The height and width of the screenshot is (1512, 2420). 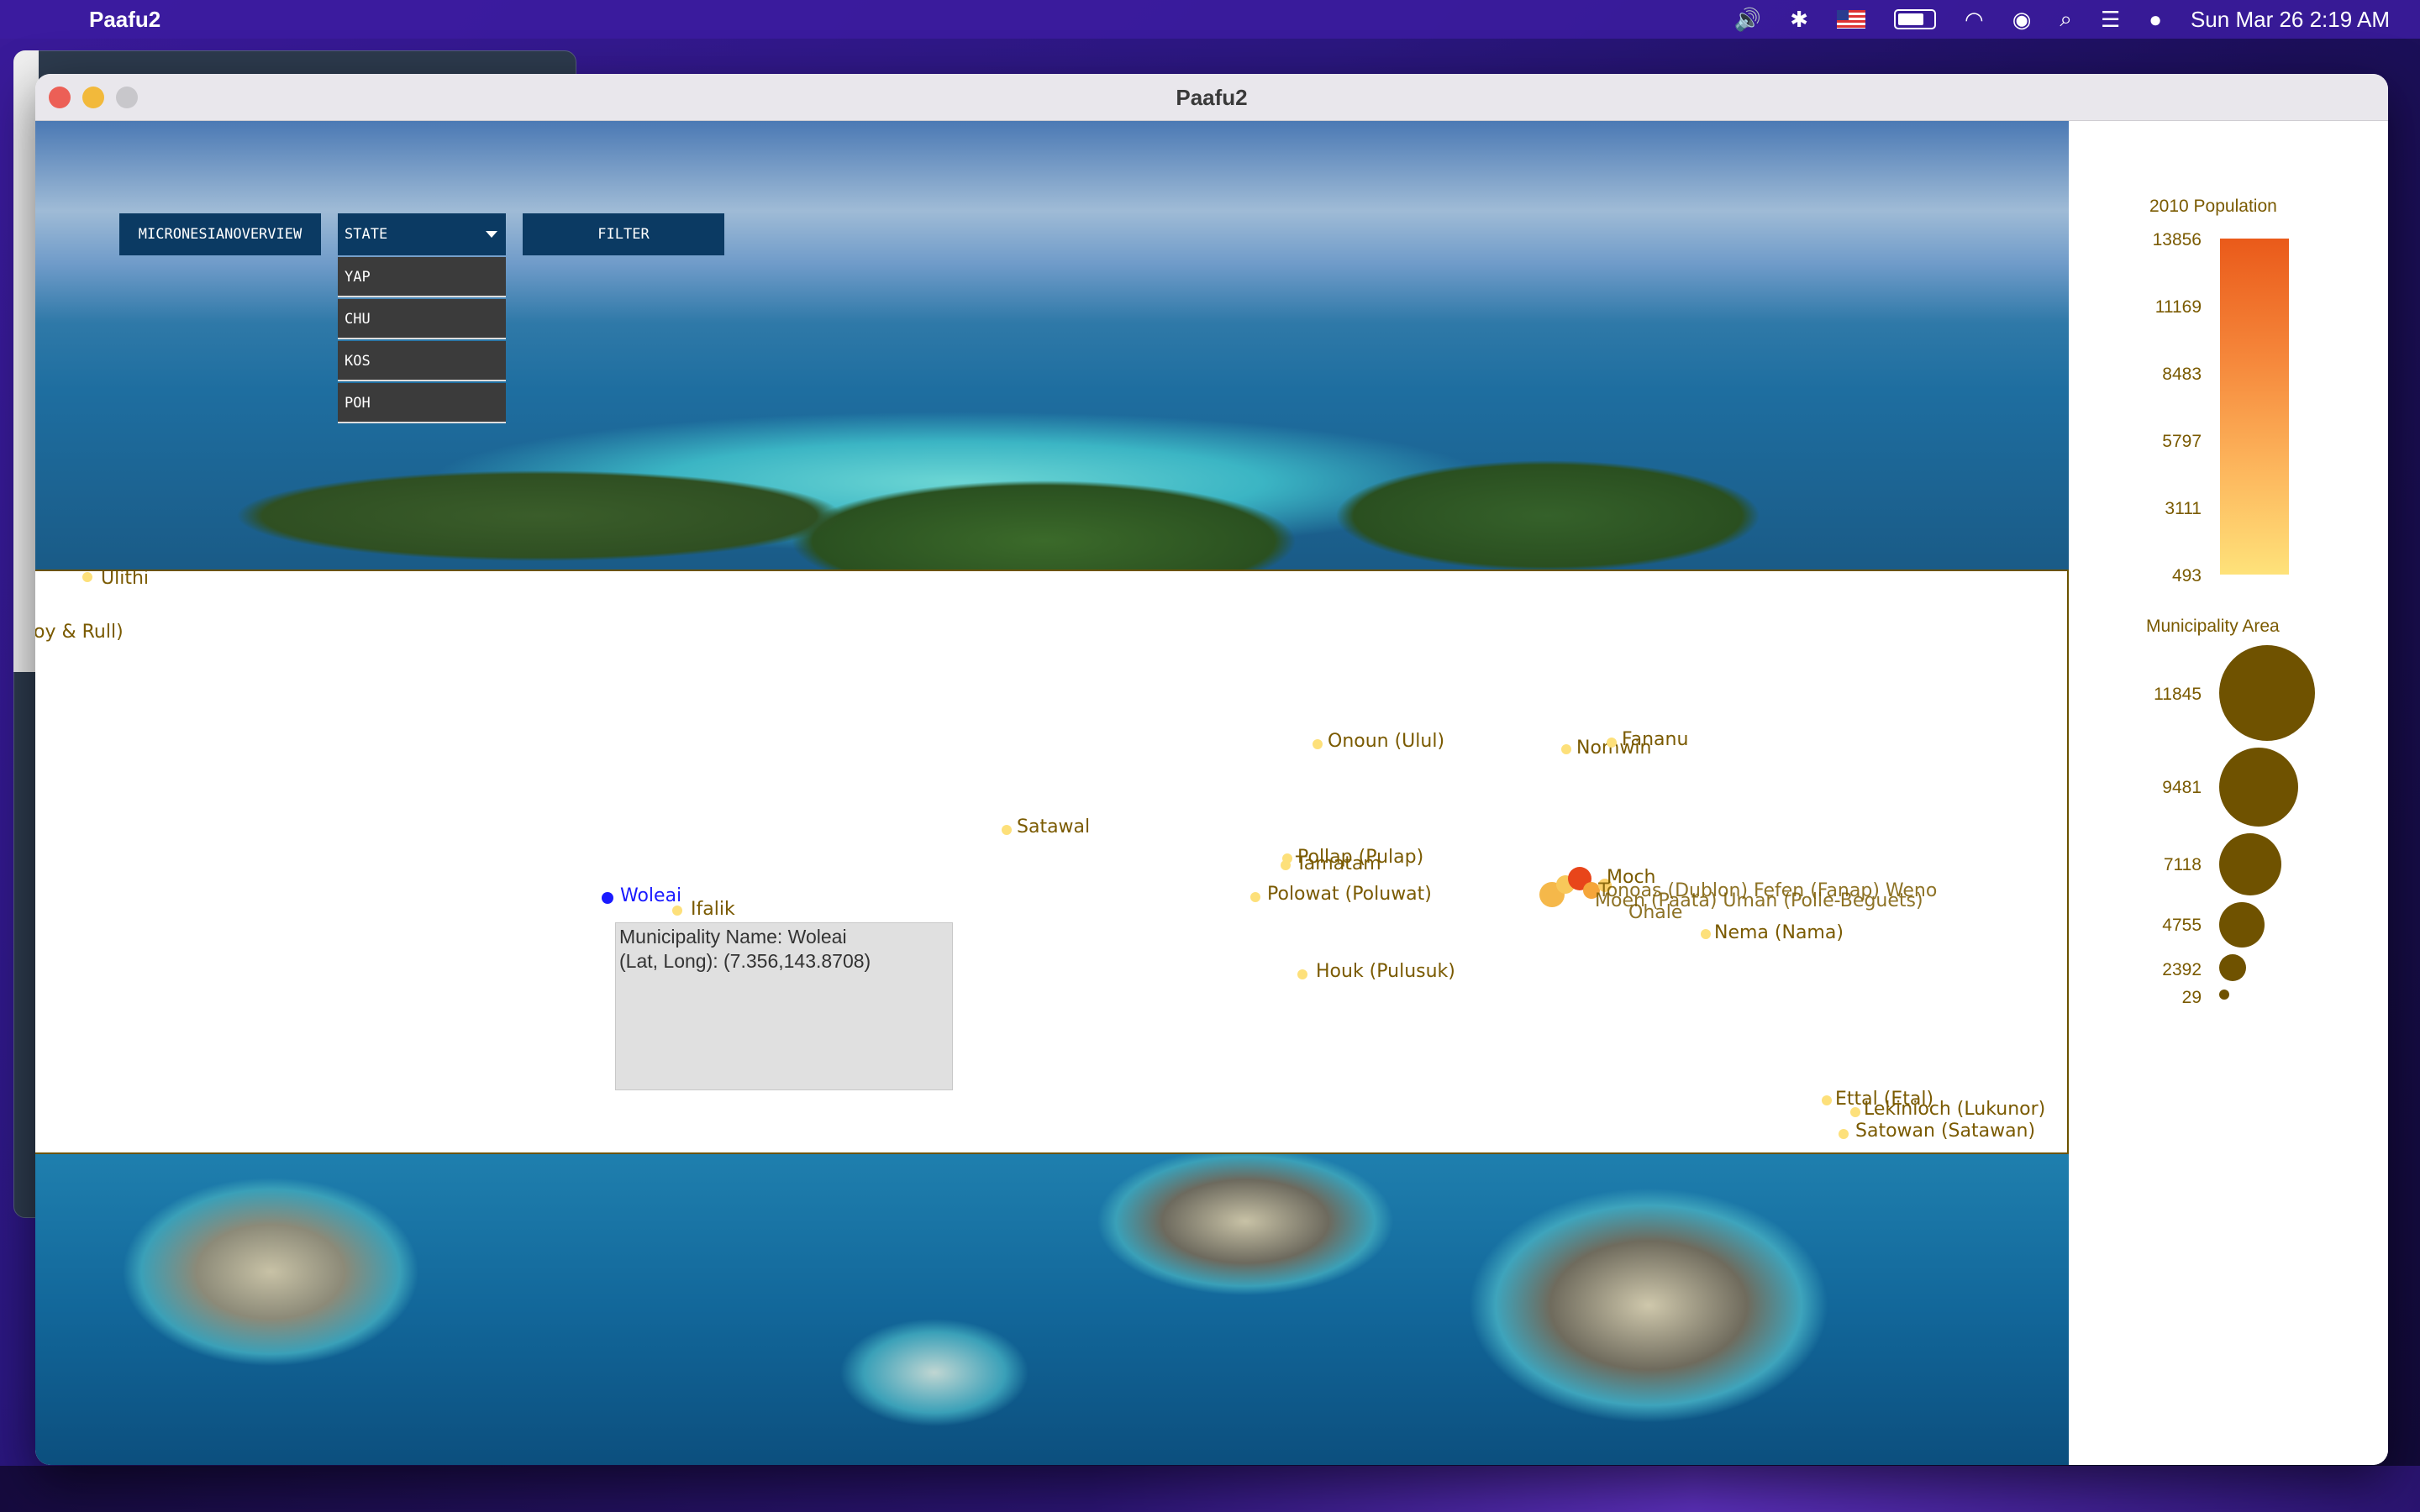 What do you see at coordinates (2191, 997) in the screenshot?
I see `area-tick: 29` at bounding box center [2191, 997].